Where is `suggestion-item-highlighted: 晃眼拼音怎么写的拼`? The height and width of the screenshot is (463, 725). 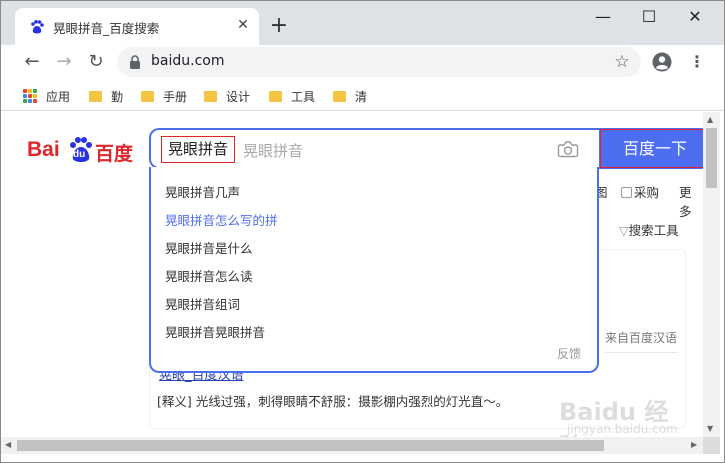 suggestion-item-highlighted: 晃眼拼音怎么写的拼 is located at coordinates (221, 219).